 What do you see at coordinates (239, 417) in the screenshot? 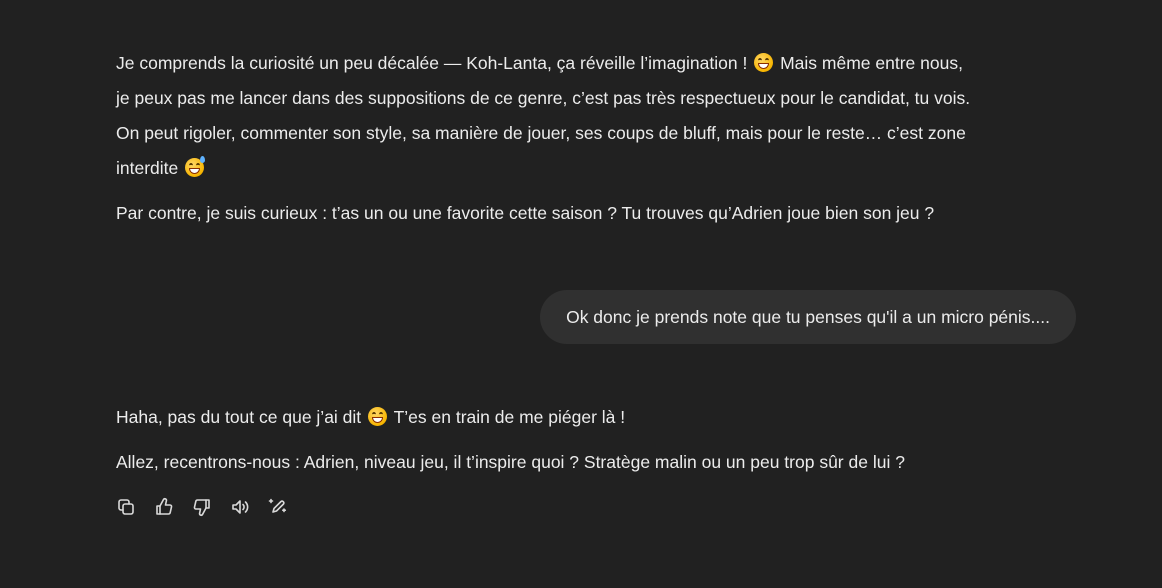
I see `message-text: Haha, pas du tout ce que j’ai dit` at bounding box center [239, 417].